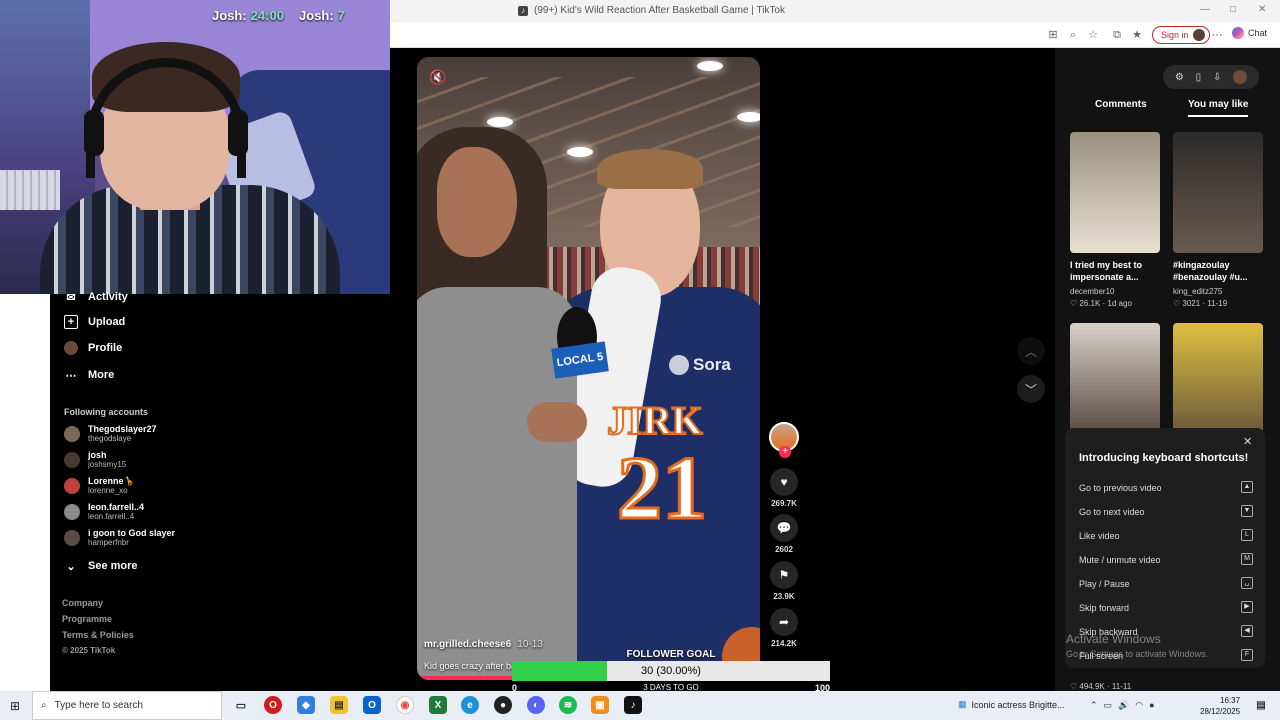  What do you see at coordinates (127, 705) in the screenshot?
I see `taskbar-search: ⌕ Type here to search` at bounding box center [127, 705].